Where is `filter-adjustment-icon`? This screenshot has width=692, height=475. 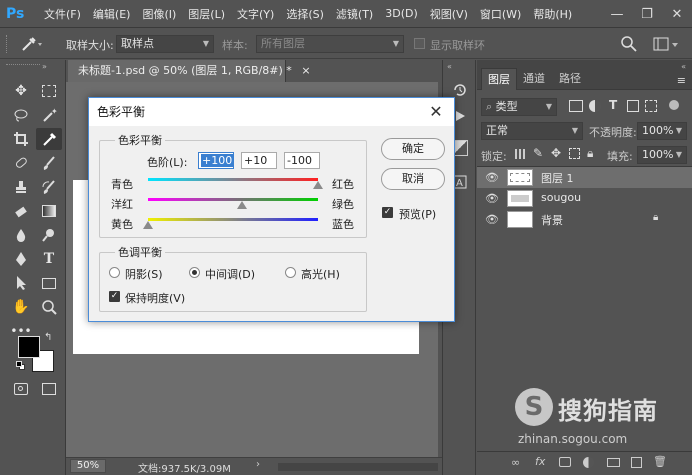
filter-adjustment-icon is located at coordinates (595, 106).